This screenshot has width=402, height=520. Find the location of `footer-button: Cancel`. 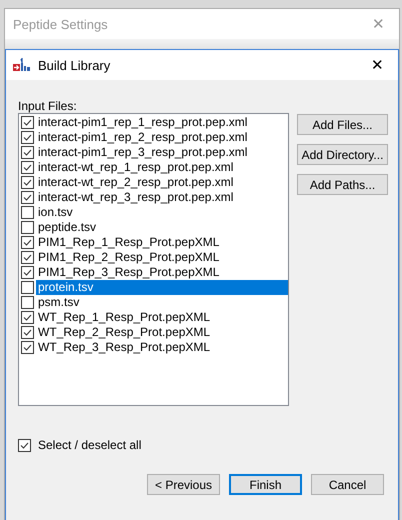

footer-button: Cancel is located at coordinates (347, 484).